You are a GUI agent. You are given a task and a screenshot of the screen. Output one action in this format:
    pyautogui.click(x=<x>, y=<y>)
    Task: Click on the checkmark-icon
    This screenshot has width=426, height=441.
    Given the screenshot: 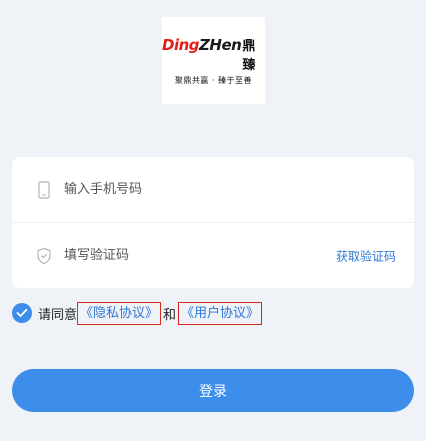 What is the action you would take?
    pyautogui.click(x=22, y=312)
    